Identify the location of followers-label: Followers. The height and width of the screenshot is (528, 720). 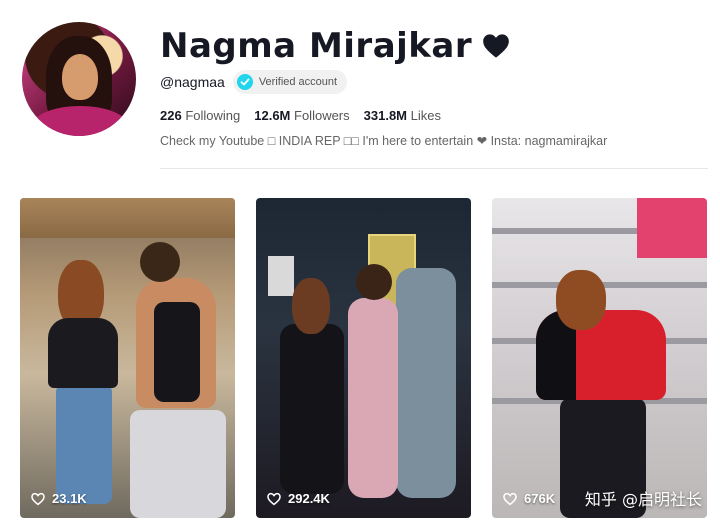
(322, 115).